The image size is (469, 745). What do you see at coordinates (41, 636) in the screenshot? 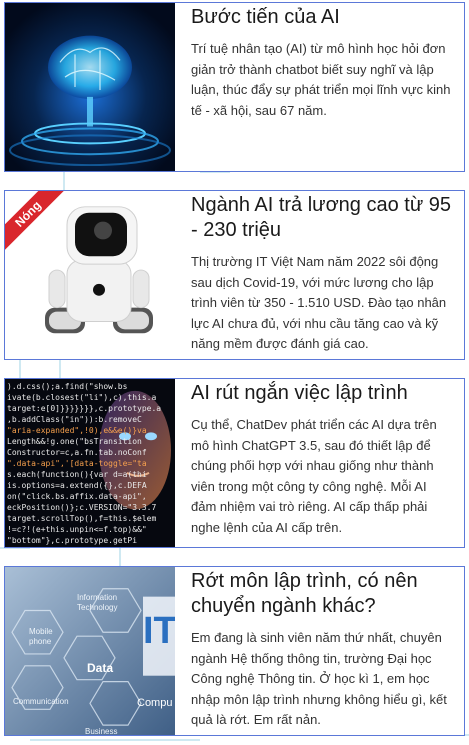
I see `thumb-label-mobile: Mobile phone` at bounding box center [41, 636].